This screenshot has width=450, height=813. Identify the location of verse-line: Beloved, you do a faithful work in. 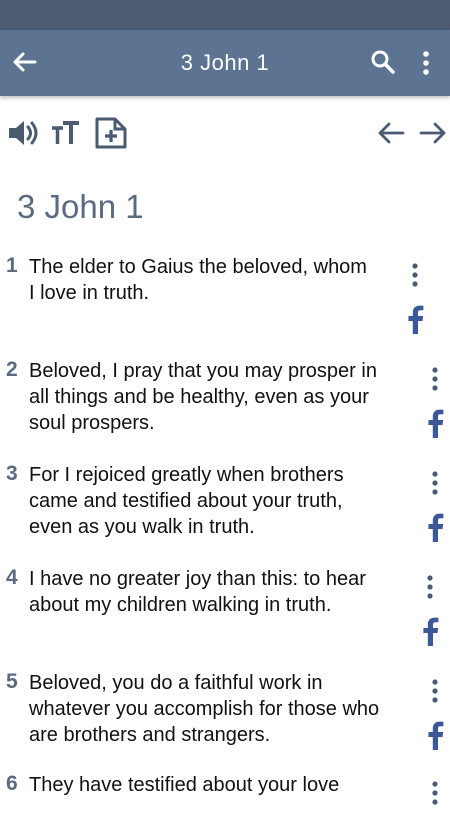
(176, 683).